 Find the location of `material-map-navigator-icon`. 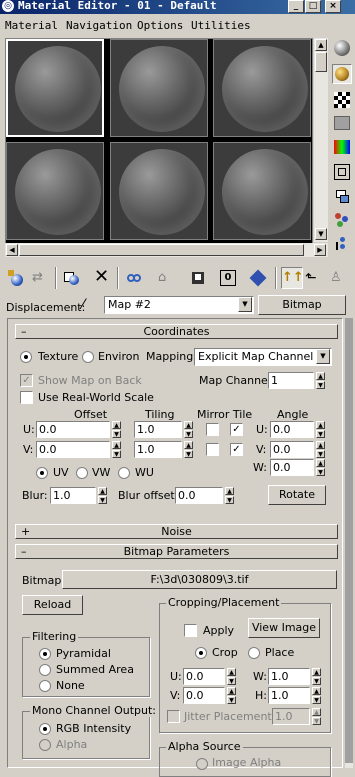

material-map-navigator-icon is located at coordinates (342, 244).